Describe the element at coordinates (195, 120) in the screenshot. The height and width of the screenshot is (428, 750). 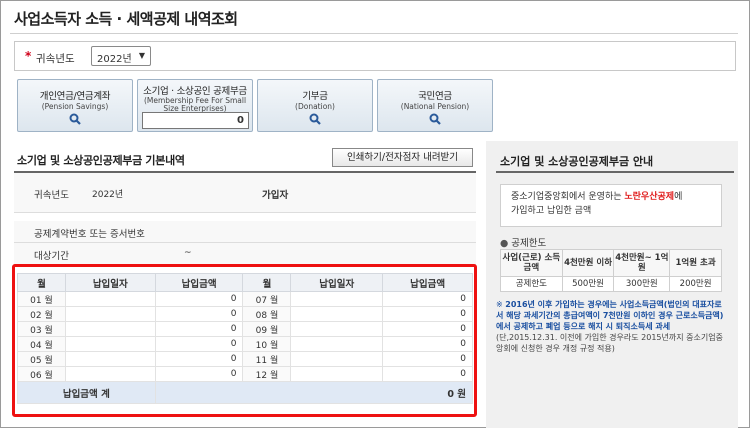
I see `small-enterprise-amount: 0` at that location.